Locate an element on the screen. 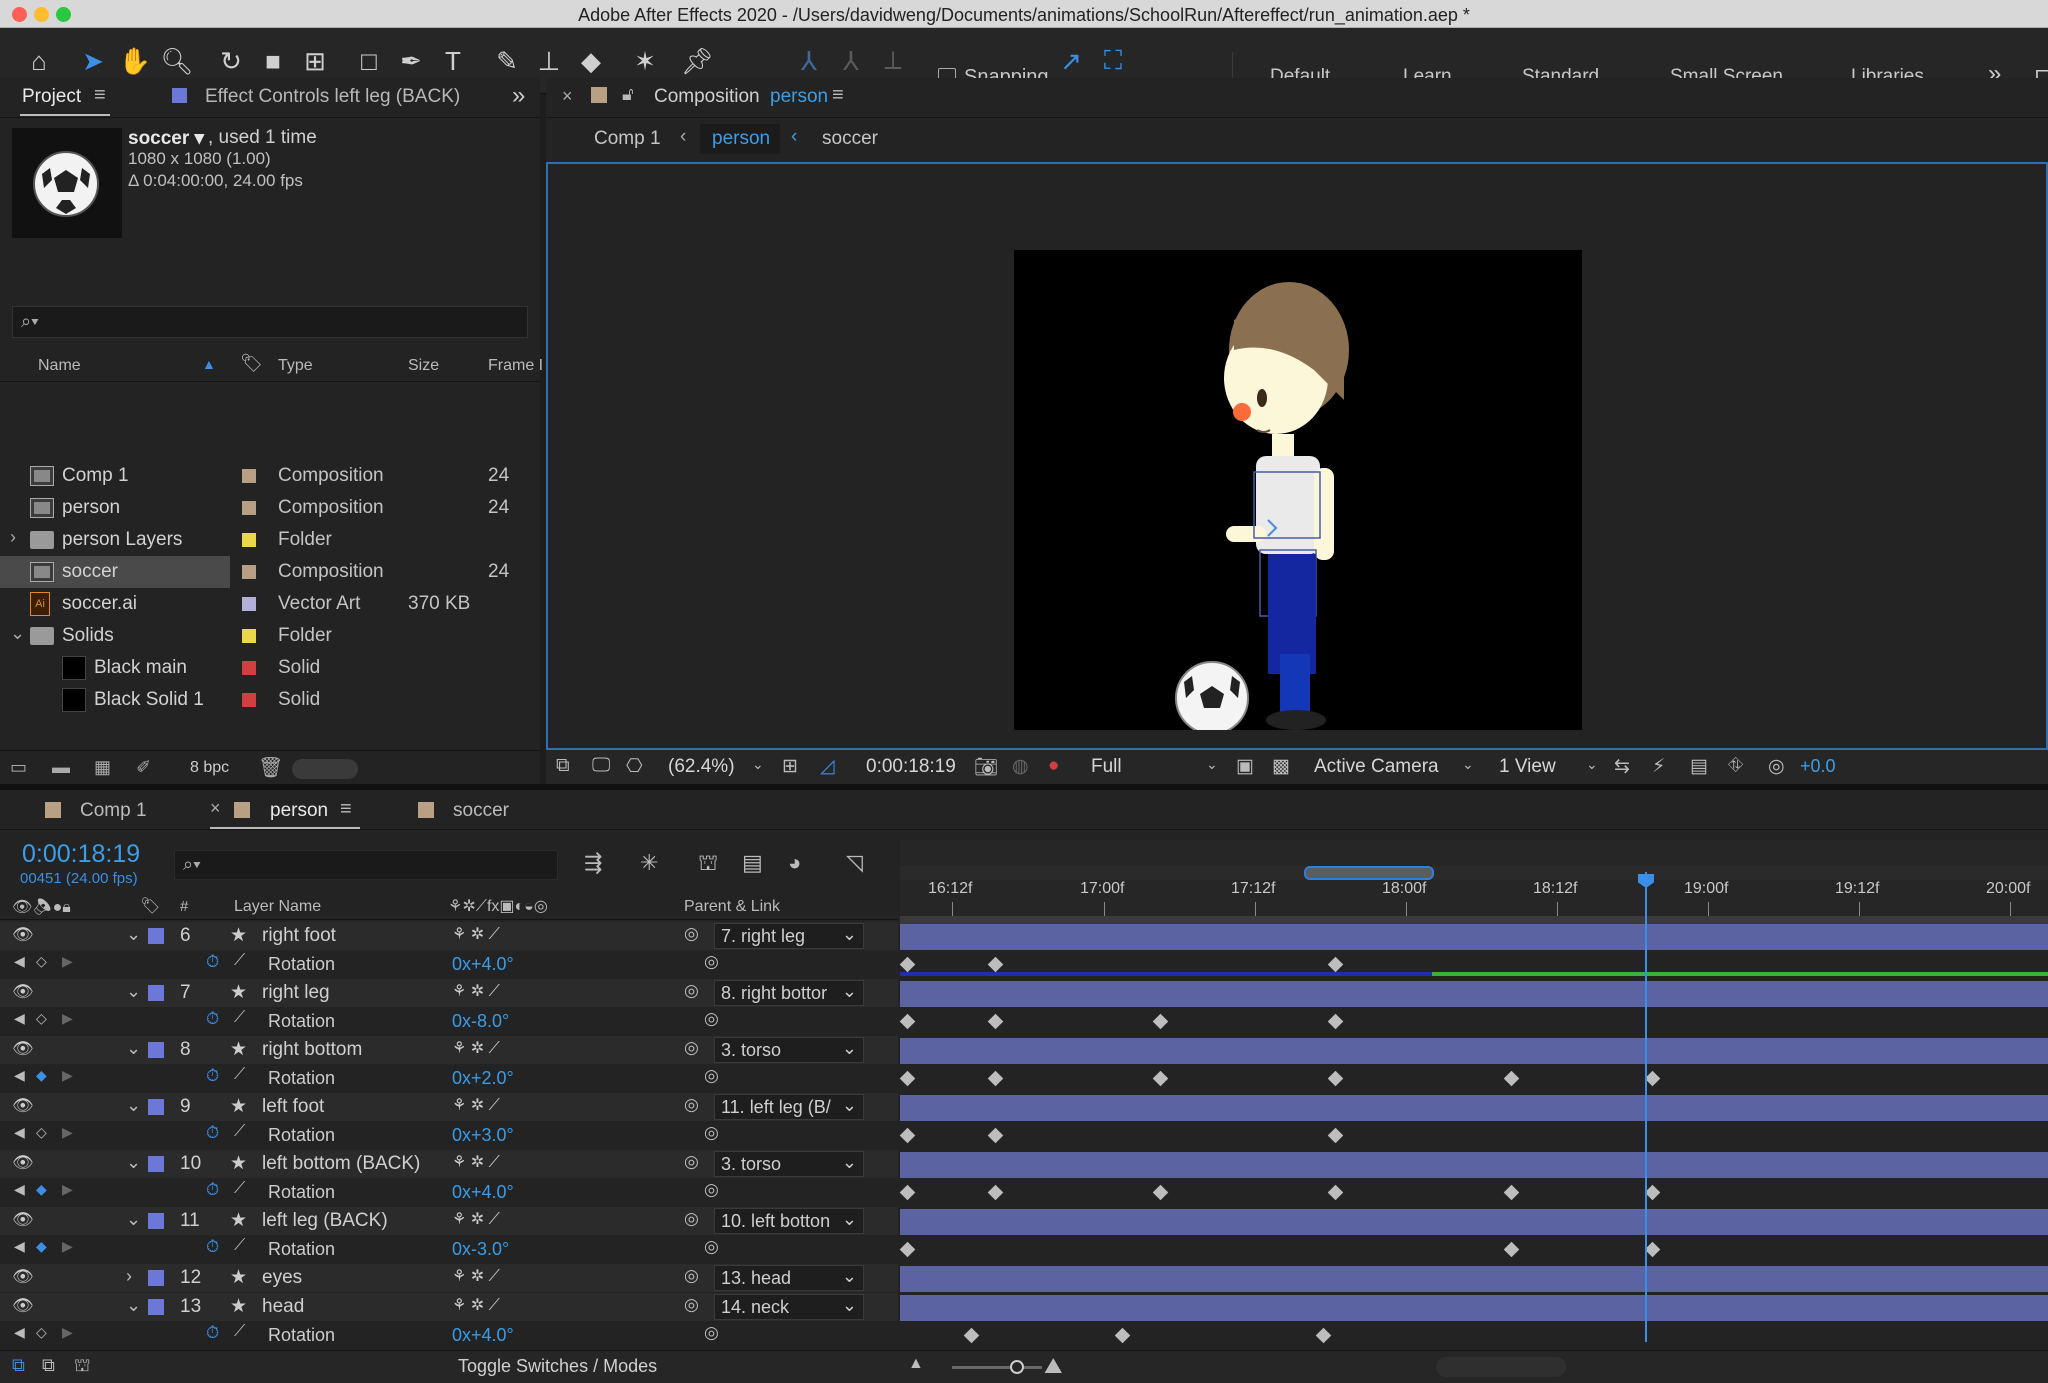 This screenshot has width=2048, height=1383. timeline-timecode: 0:00:18:19 is located at coordinates (81, 854).